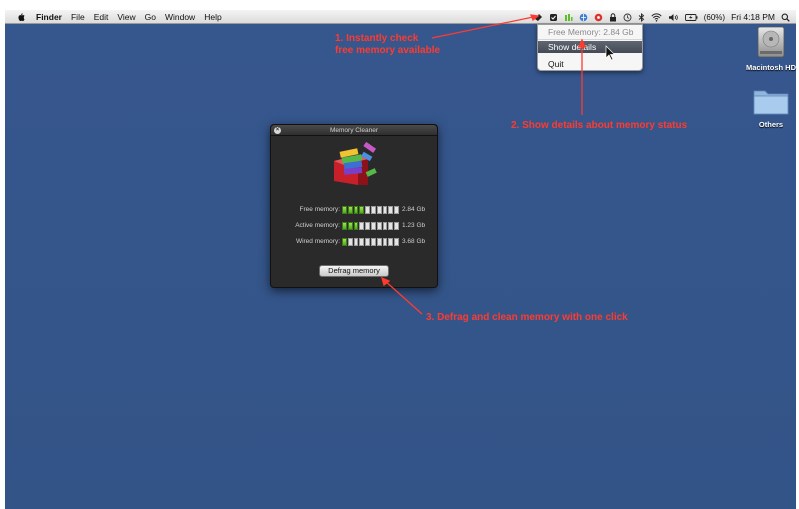  Describe the element at coordinates (771, 42) in the screenshot. I see `hard-drive-icon` at that location.